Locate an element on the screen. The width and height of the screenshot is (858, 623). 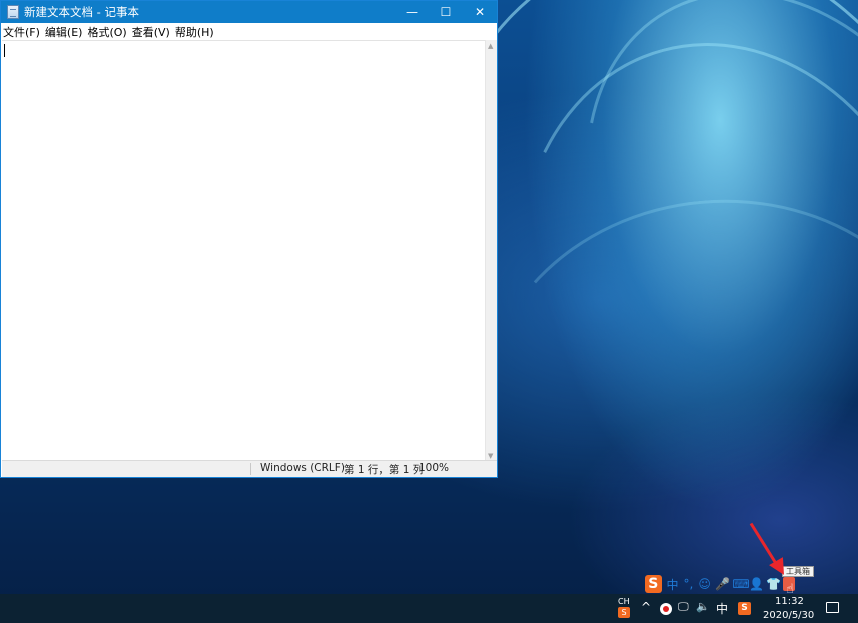
vertical-scrollbar: ▲ ▼ is located at coordinates (491, 251).